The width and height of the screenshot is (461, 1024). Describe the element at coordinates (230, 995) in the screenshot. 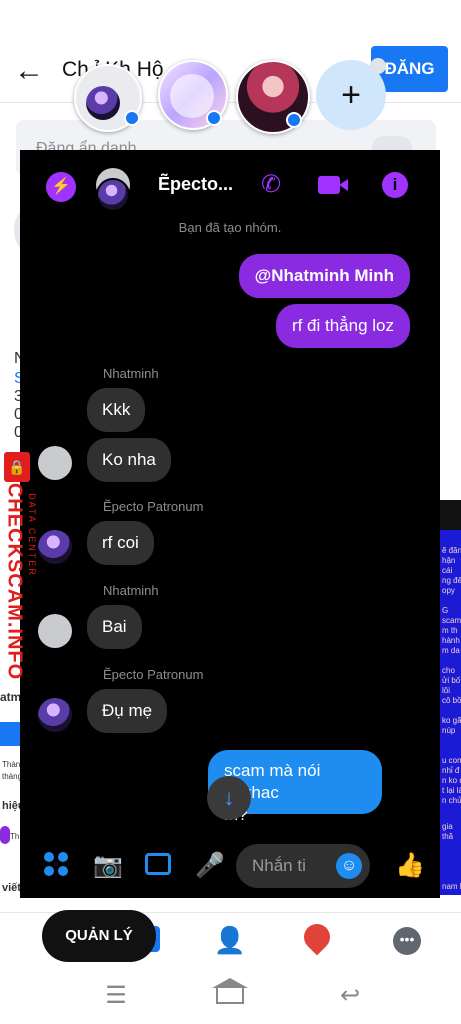

I see `home-icon` at that location.